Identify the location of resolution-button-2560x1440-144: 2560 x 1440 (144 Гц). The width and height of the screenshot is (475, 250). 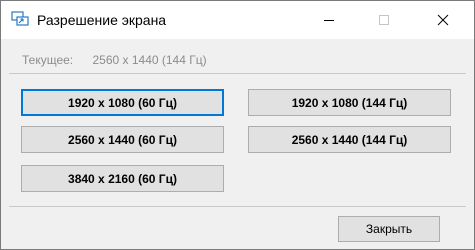
(349, 139).